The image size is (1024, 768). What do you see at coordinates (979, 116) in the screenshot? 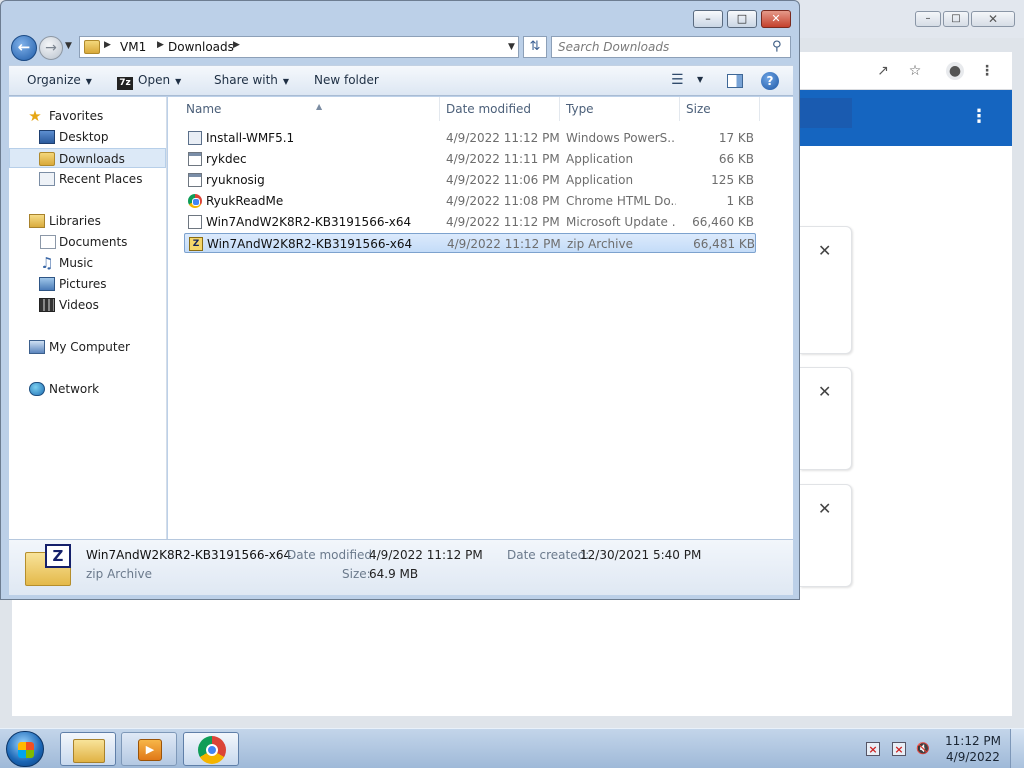
I see `downloads-menu-kebab-icon: ⋮` at bounding box center [979, 116].